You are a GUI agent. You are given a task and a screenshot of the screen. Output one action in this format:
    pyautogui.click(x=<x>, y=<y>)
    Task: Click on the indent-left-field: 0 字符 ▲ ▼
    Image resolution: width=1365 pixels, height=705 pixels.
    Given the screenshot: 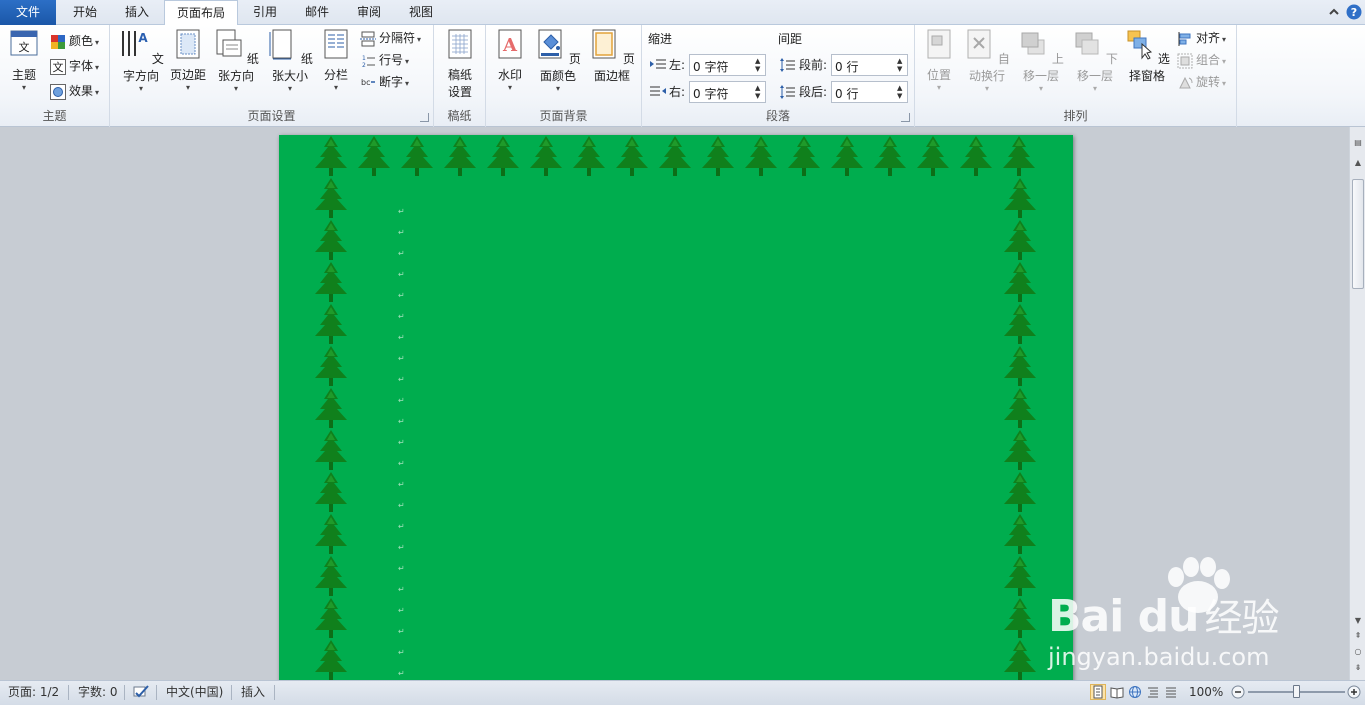 What is the action you would take?
    pyautogui.click(x=727, y=65)
    